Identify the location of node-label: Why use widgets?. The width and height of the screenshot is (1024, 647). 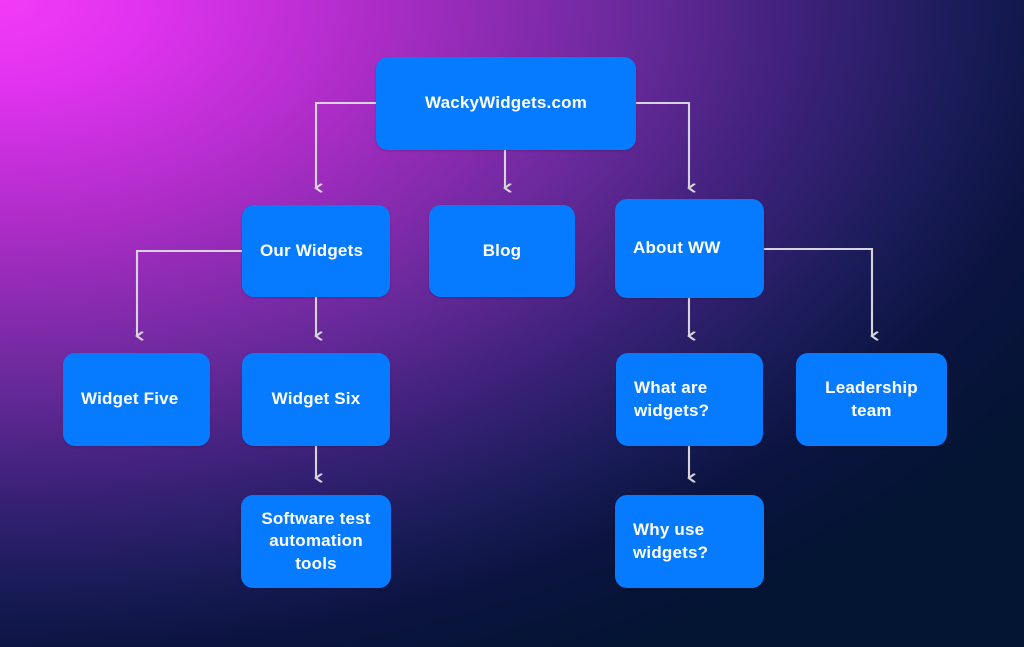
(671, 541).